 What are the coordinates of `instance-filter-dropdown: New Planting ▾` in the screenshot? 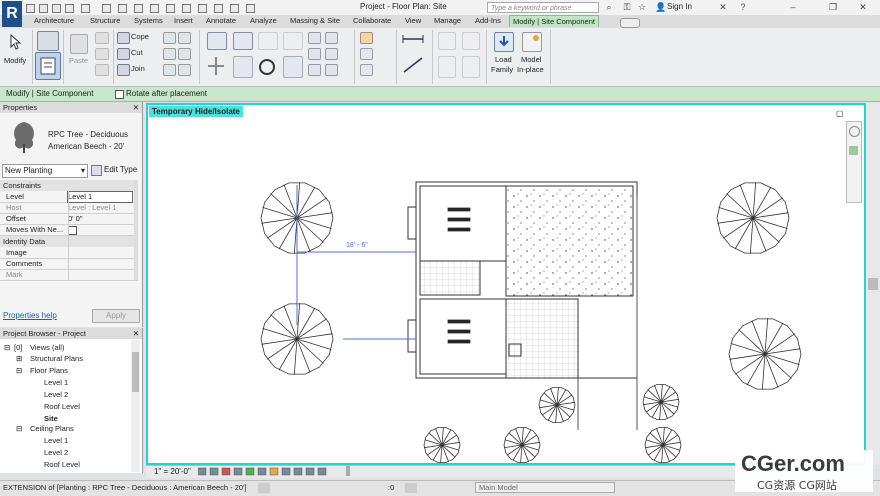 It's located at (45, 171).